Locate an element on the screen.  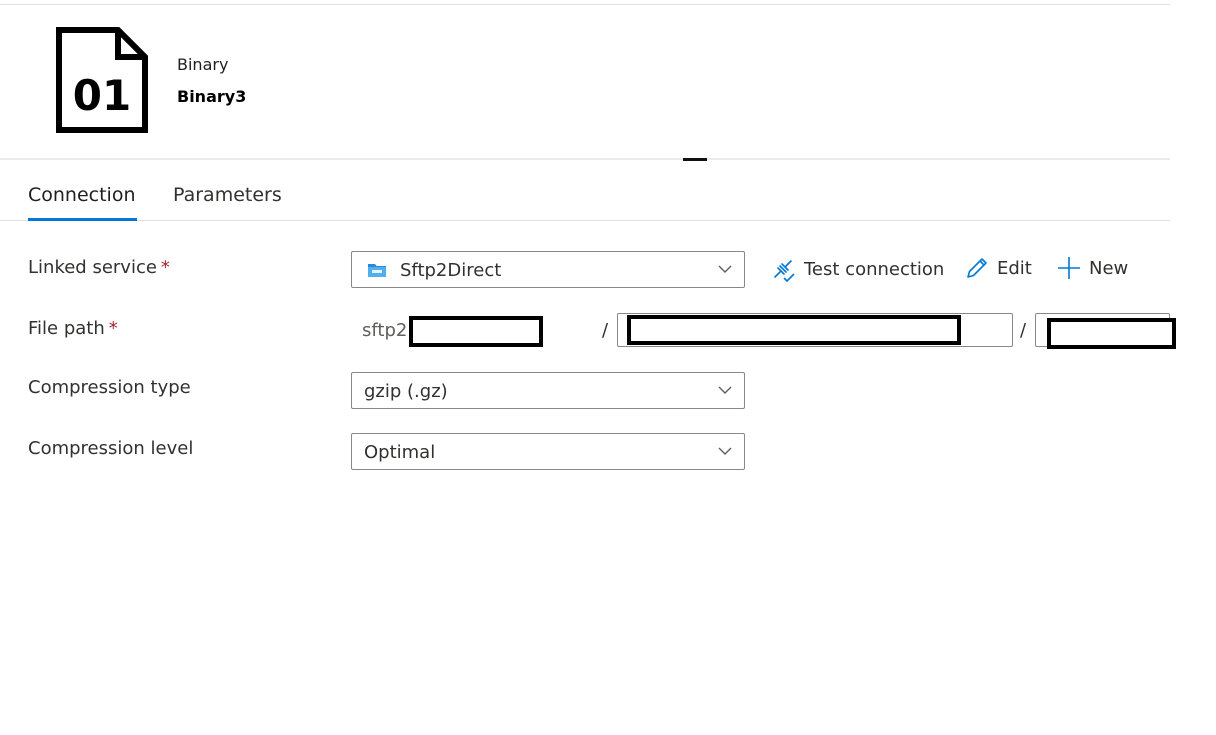
new-label: New is located at coordinates (1109, 268).